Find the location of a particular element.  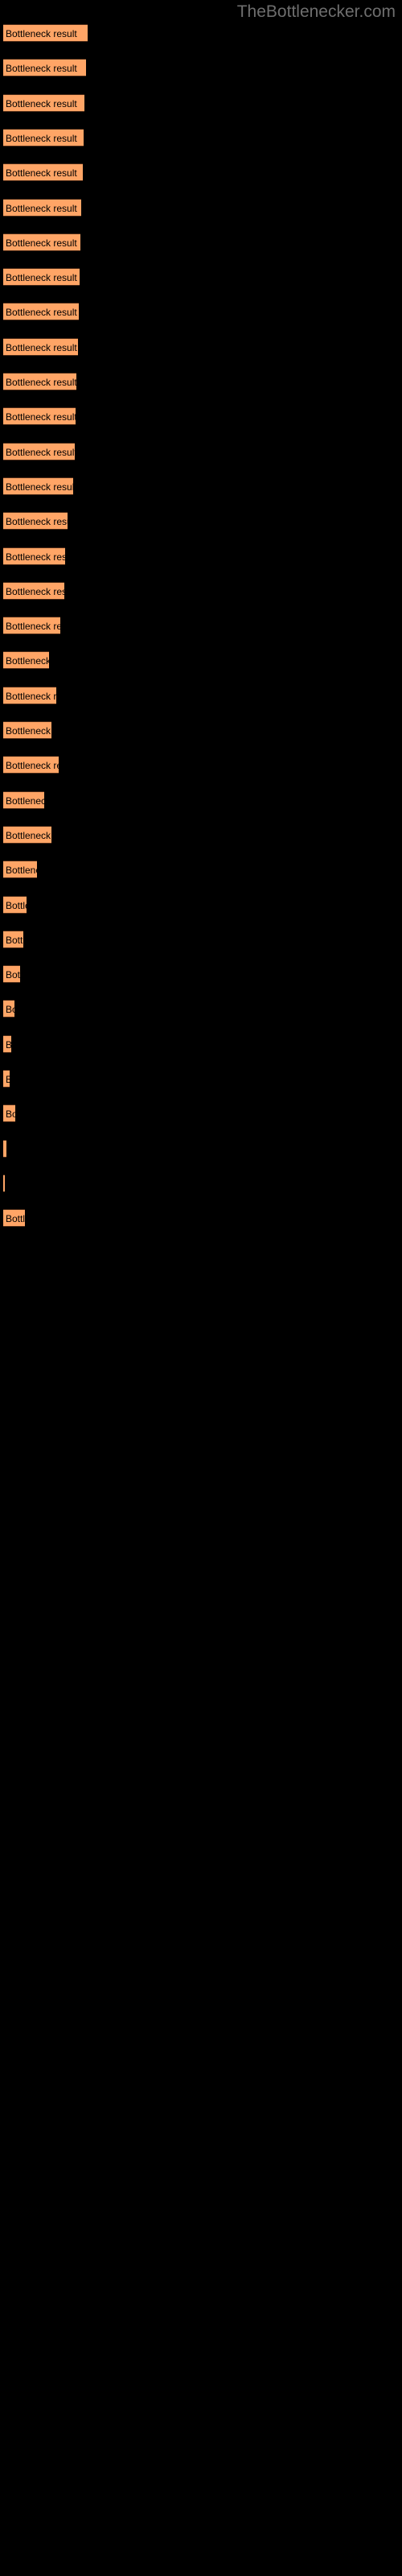

bar-31: Bottleneck result is located at coordinates (6, 1079).